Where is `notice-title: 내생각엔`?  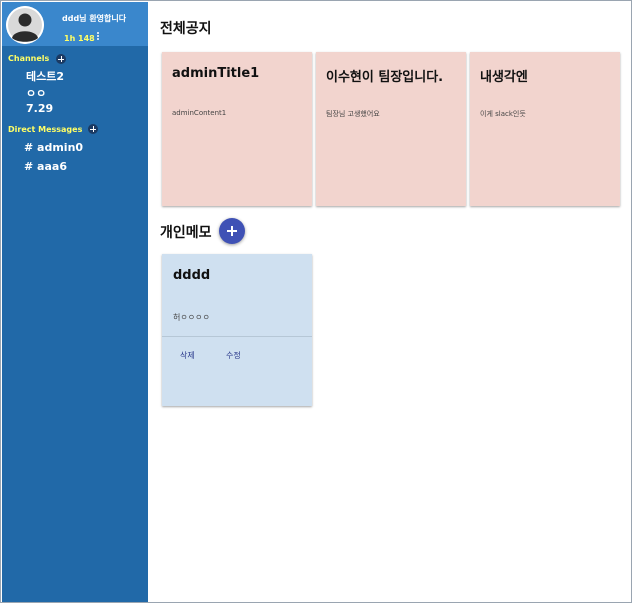 notice-title: 내생각엔 is located at coordinates (504, 77).